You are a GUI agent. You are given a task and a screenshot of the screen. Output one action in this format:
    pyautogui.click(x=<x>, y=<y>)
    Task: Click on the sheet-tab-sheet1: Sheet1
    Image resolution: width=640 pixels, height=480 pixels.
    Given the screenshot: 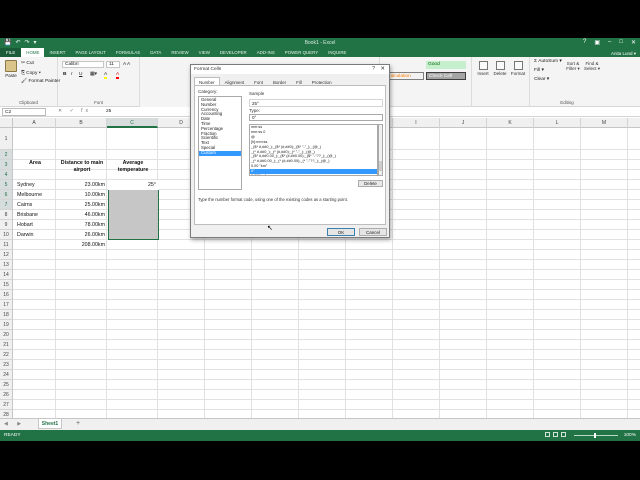 What is the action you would take?
    pyautogui.click(x=50, y=424)
    